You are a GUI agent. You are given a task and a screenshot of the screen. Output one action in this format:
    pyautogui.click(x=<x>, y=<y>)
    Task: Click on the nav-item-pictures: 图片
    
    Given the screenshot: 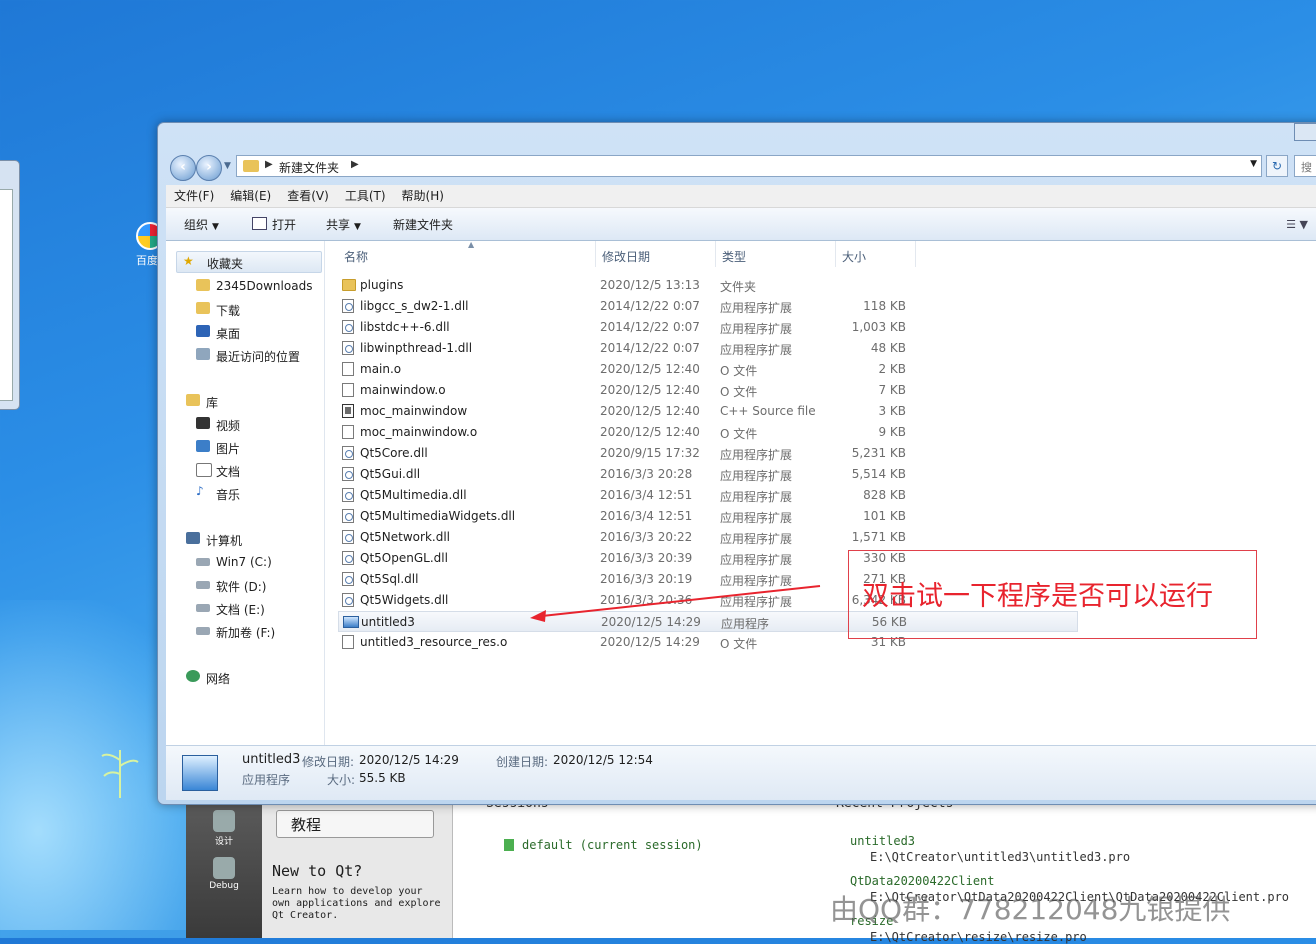 What is the action you would take?
    pyautogui.click(x=245, y=447)
    